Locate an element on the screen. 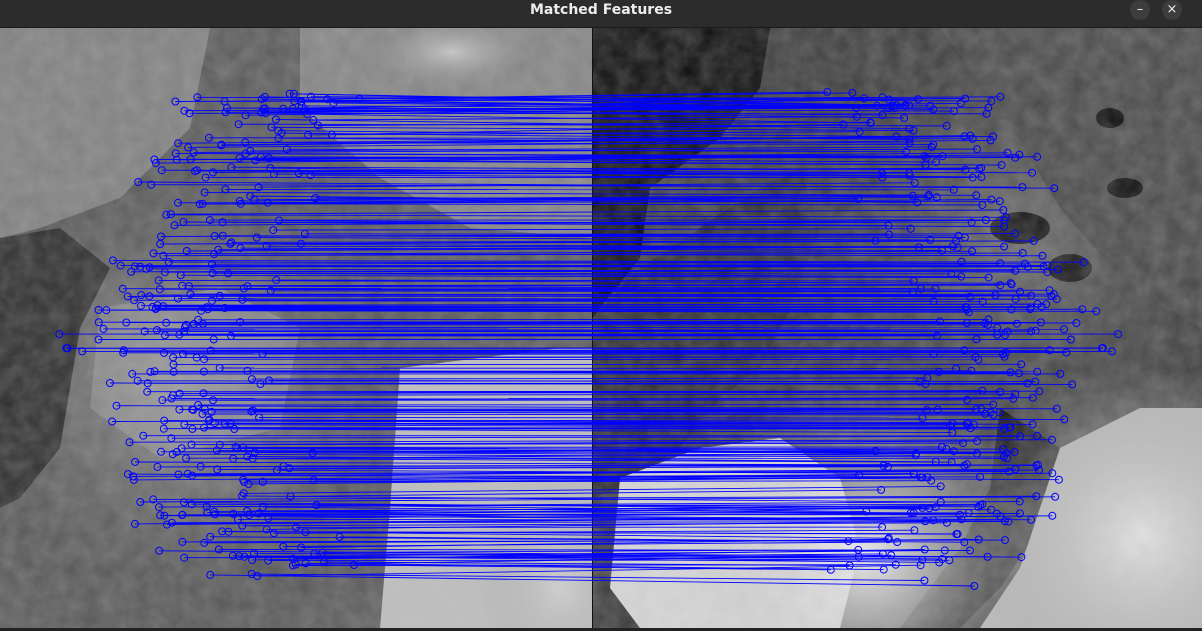 This screenshot has height=631, width=1202. minimize-icon: – is located at coordinates (1140, 9).